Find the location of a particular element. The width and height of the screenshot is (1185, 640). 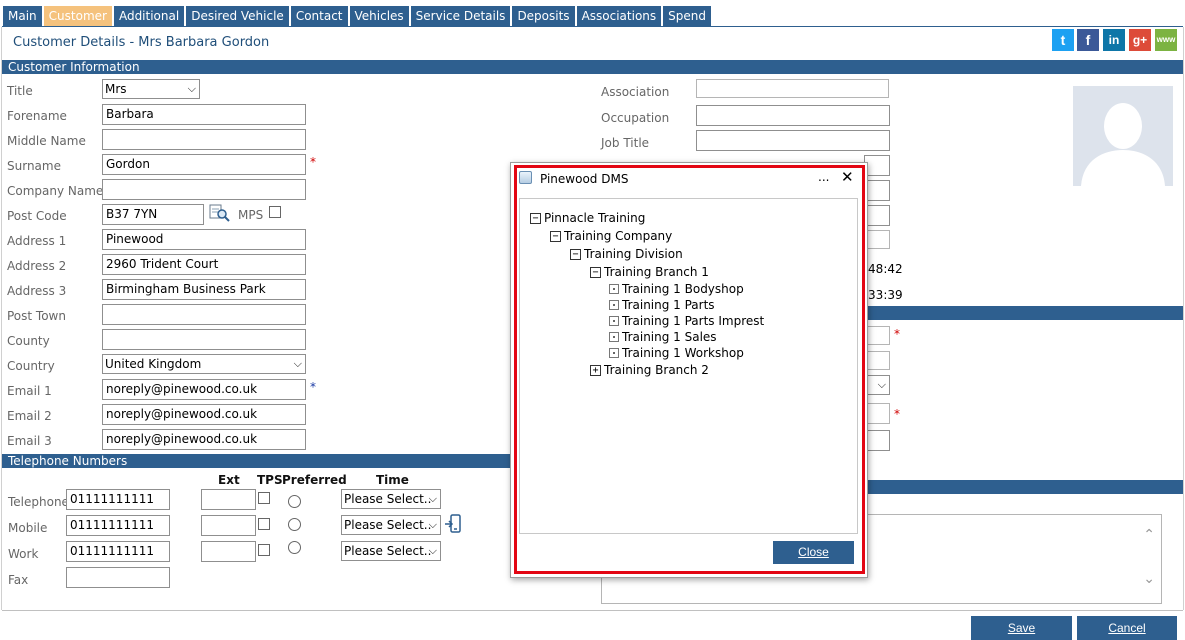

website-icon: www is located at coordinates (1166, 40).